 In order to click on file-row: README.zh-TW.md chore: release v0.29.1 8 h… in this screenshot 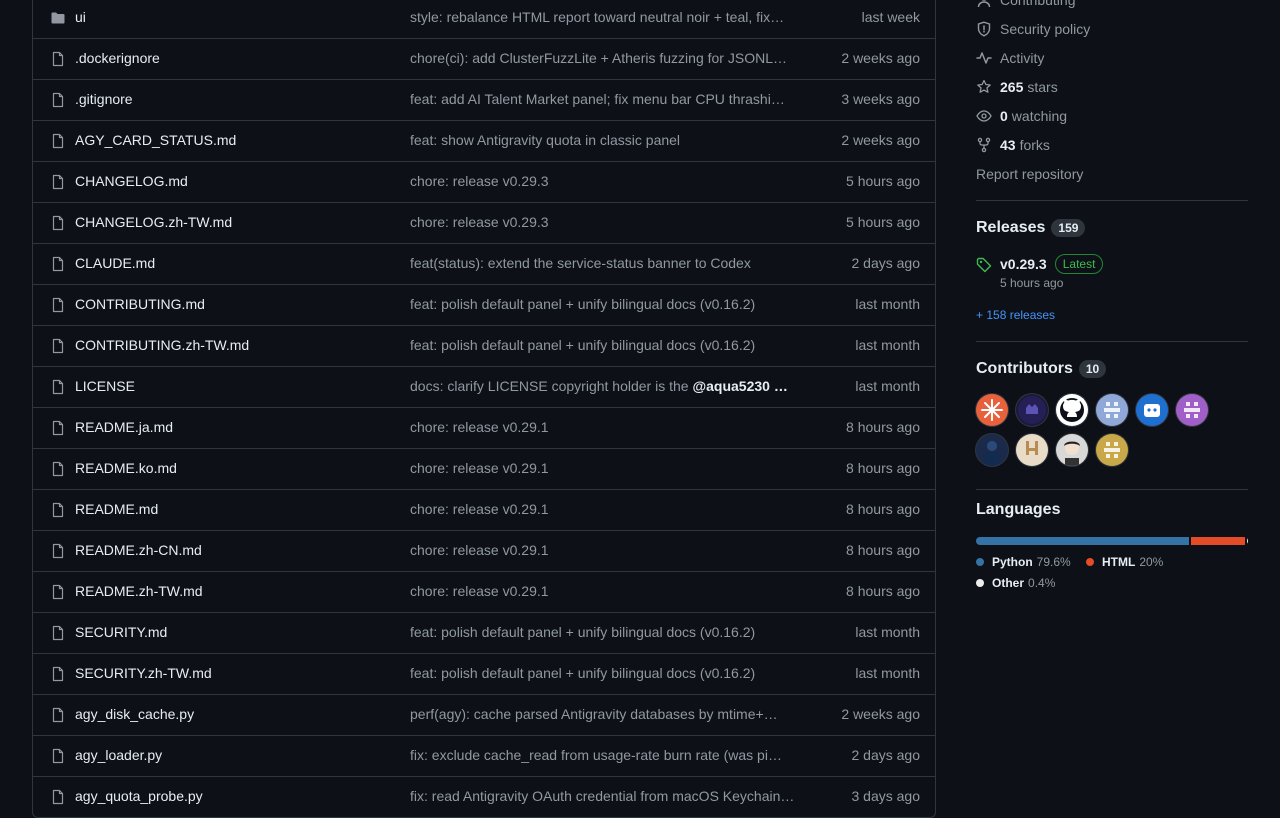, I will do `click(484, 591)`.